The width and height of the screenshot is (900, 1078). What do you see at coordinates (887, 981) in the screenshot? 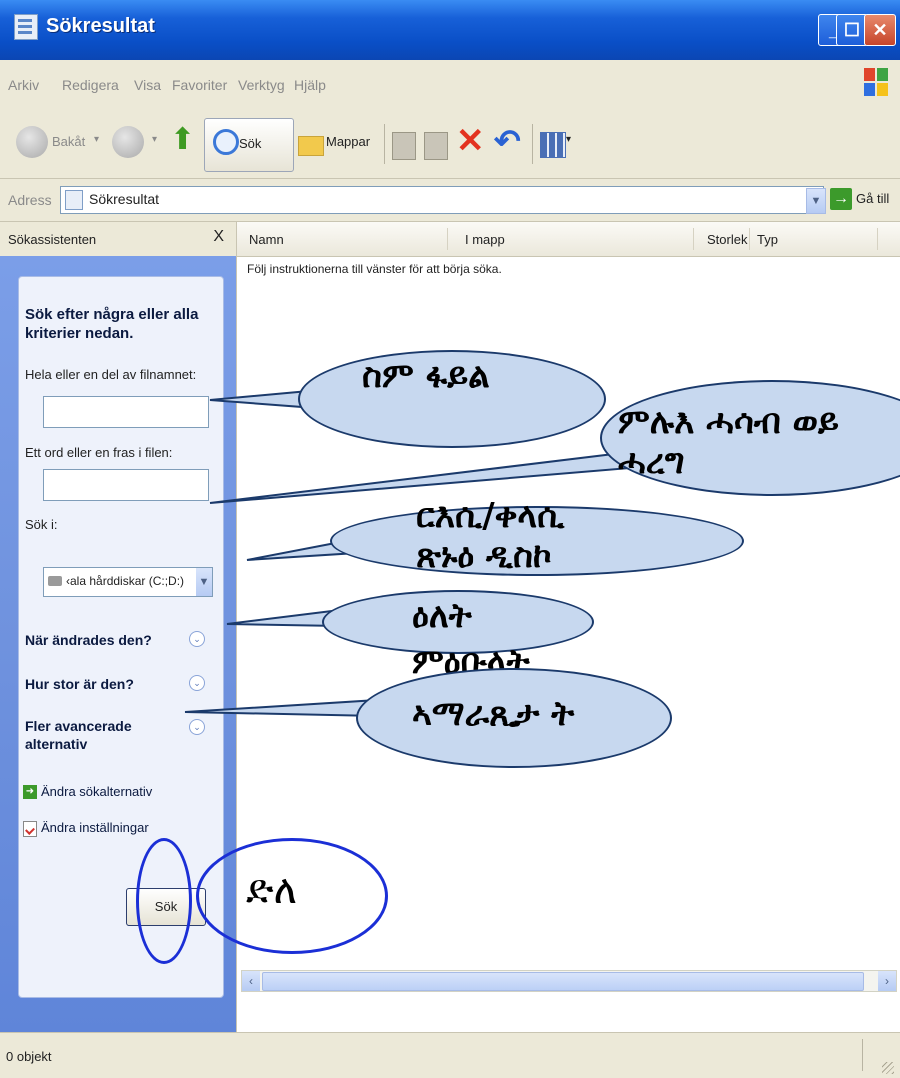
I see `scroll-right-icon: ›` at bounding box center [887, 981].